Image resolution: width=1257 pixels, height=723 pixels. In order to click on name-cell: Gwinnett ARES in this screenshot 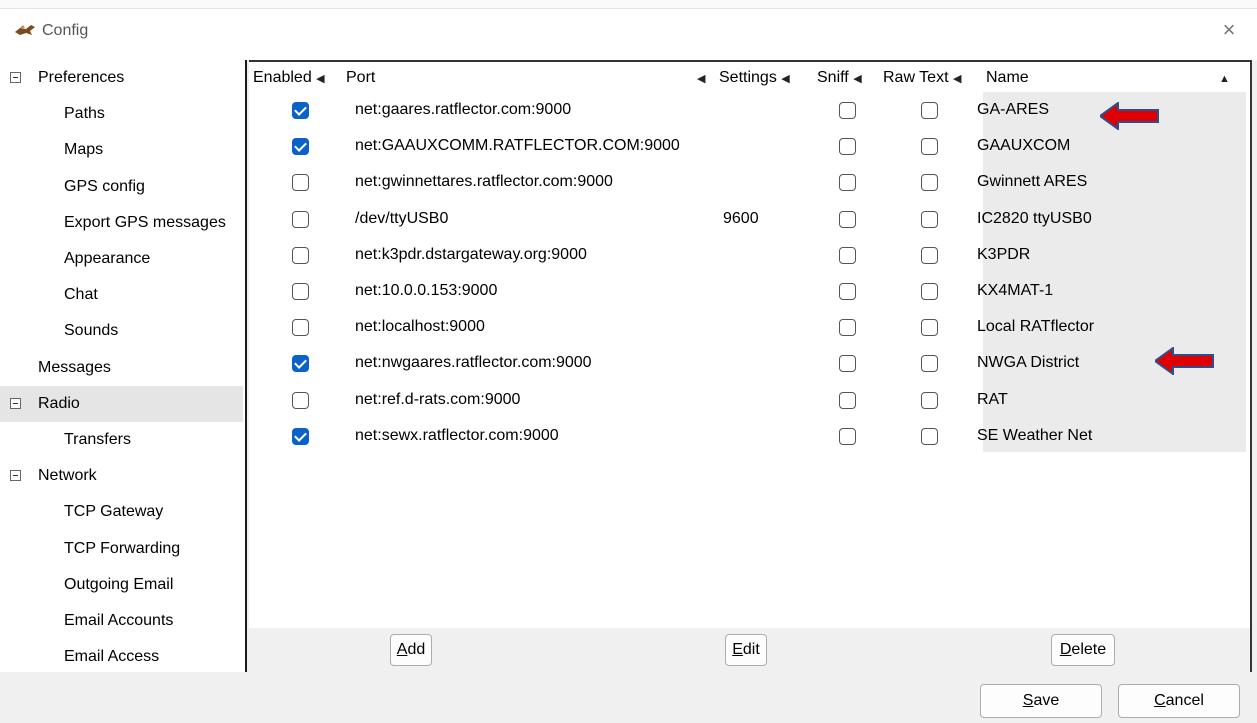, I will do `click(1032, 182)`.